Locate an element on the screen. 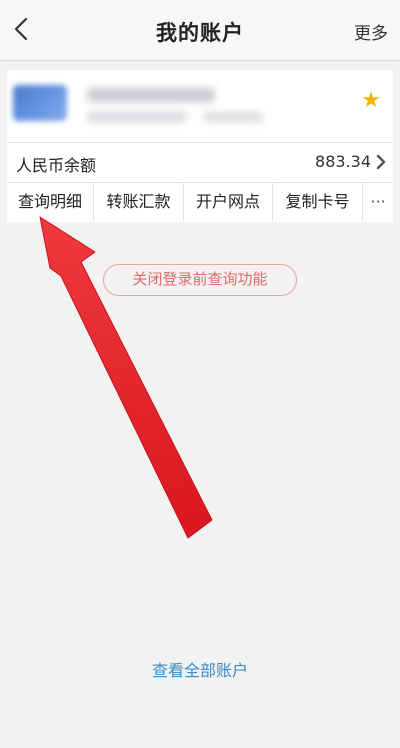 The height and width of the screenshot is (748, 400). branch-button: 开户网点 is located at coordinates (228, 202).